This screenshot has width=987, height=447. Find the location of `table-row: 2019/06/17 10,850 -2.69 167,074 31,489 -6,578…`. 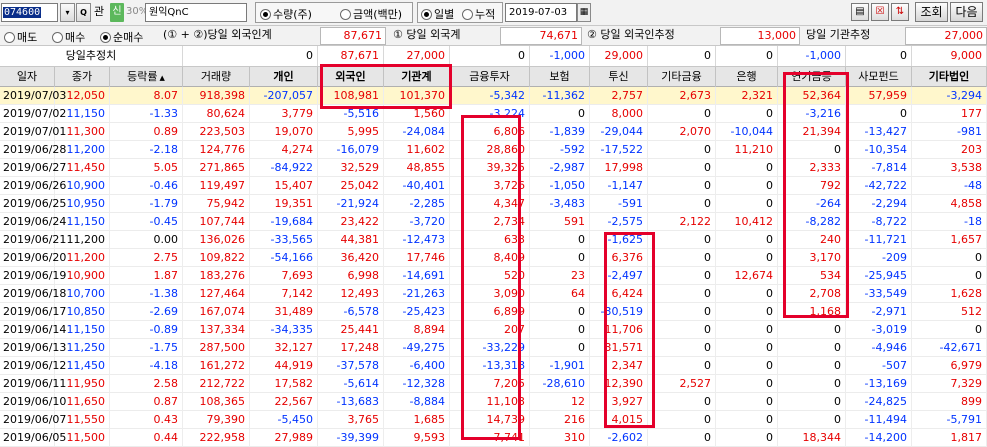

table-row: 2019/06/17 10,850 -2.69 167,074 31,489 -6,578… is located at coordinates (493, 312).